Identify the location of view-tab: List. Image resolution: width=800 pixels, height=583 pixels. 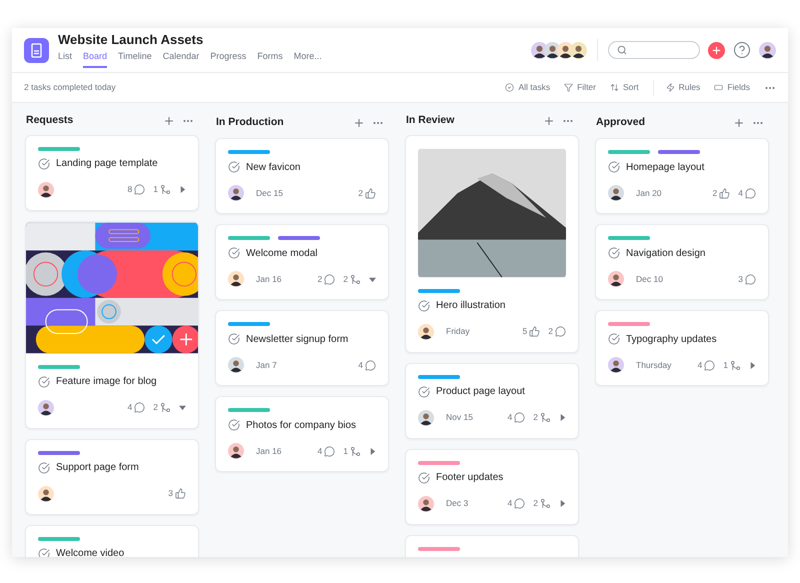
(65, 59).